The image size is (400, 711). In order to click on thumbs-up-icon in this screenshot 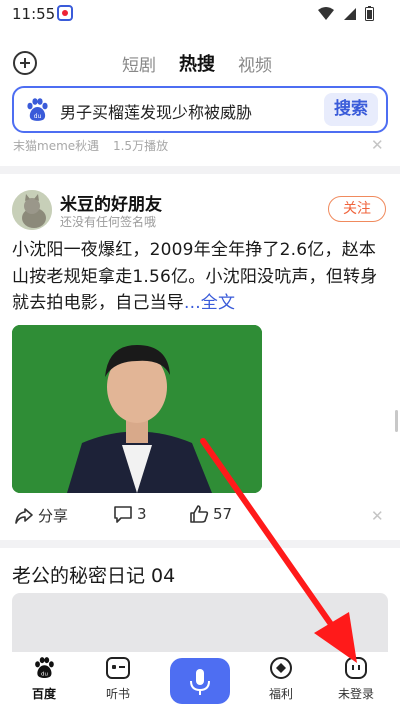, I will do `click(199, 514)`.